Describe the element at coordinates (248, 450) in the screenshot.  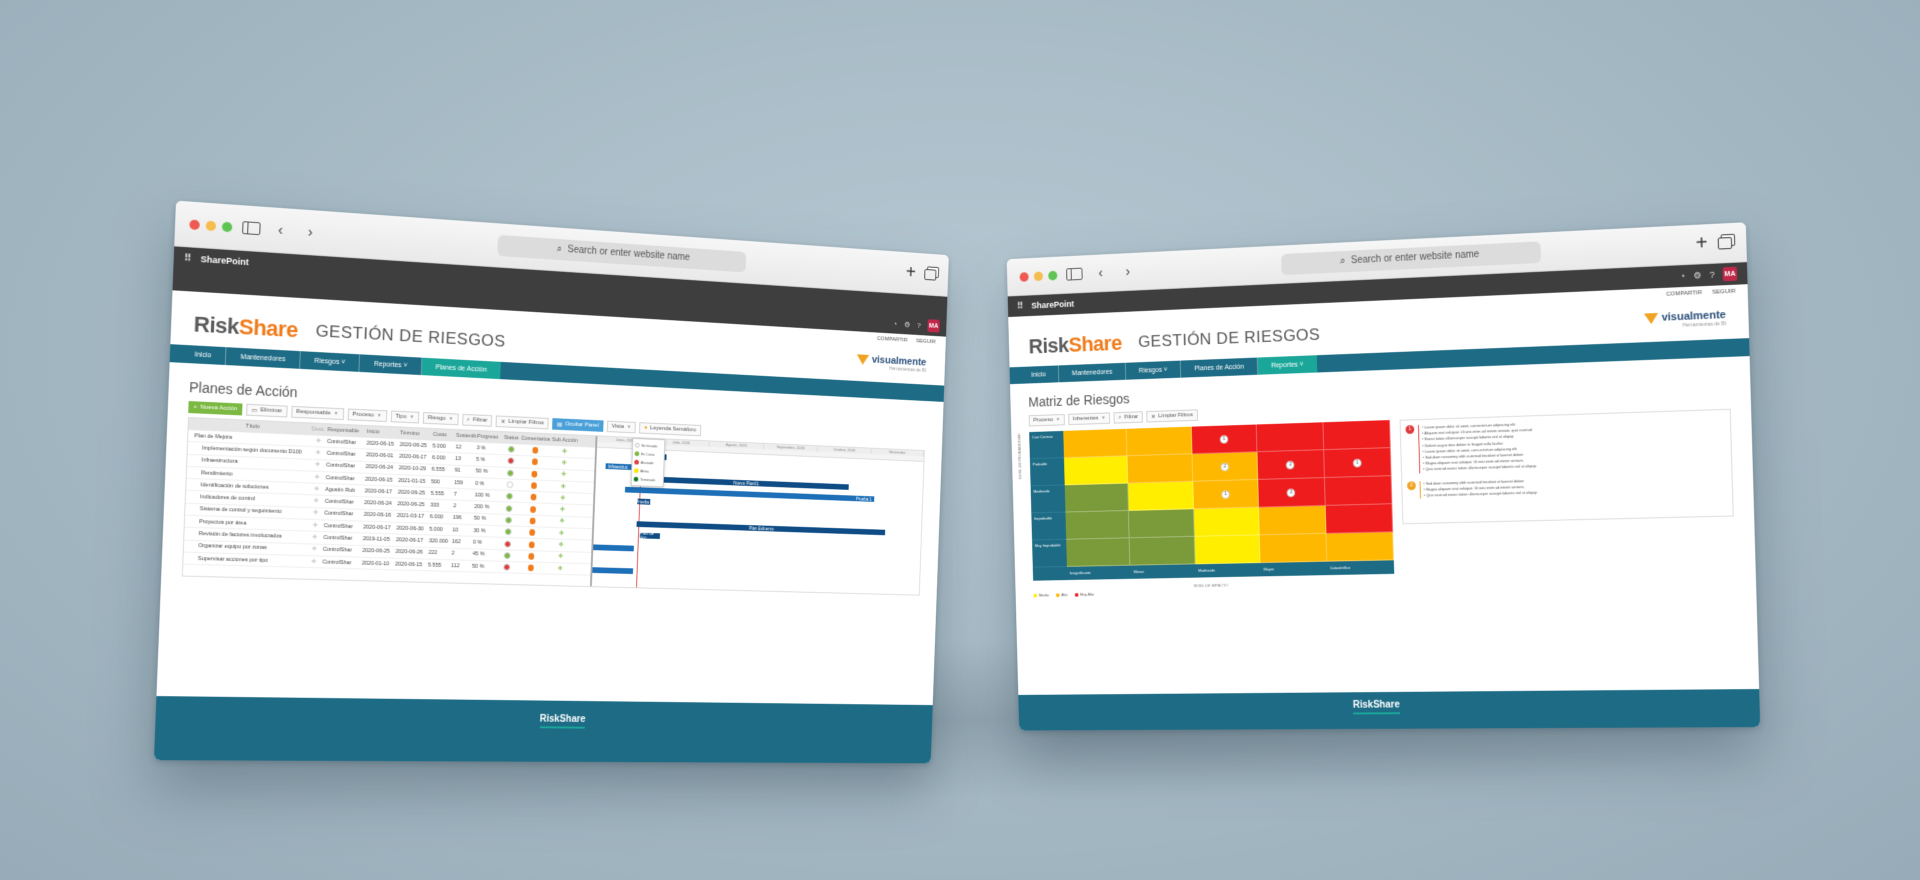
I see `row-title: Implementación según documento D100` at that location.